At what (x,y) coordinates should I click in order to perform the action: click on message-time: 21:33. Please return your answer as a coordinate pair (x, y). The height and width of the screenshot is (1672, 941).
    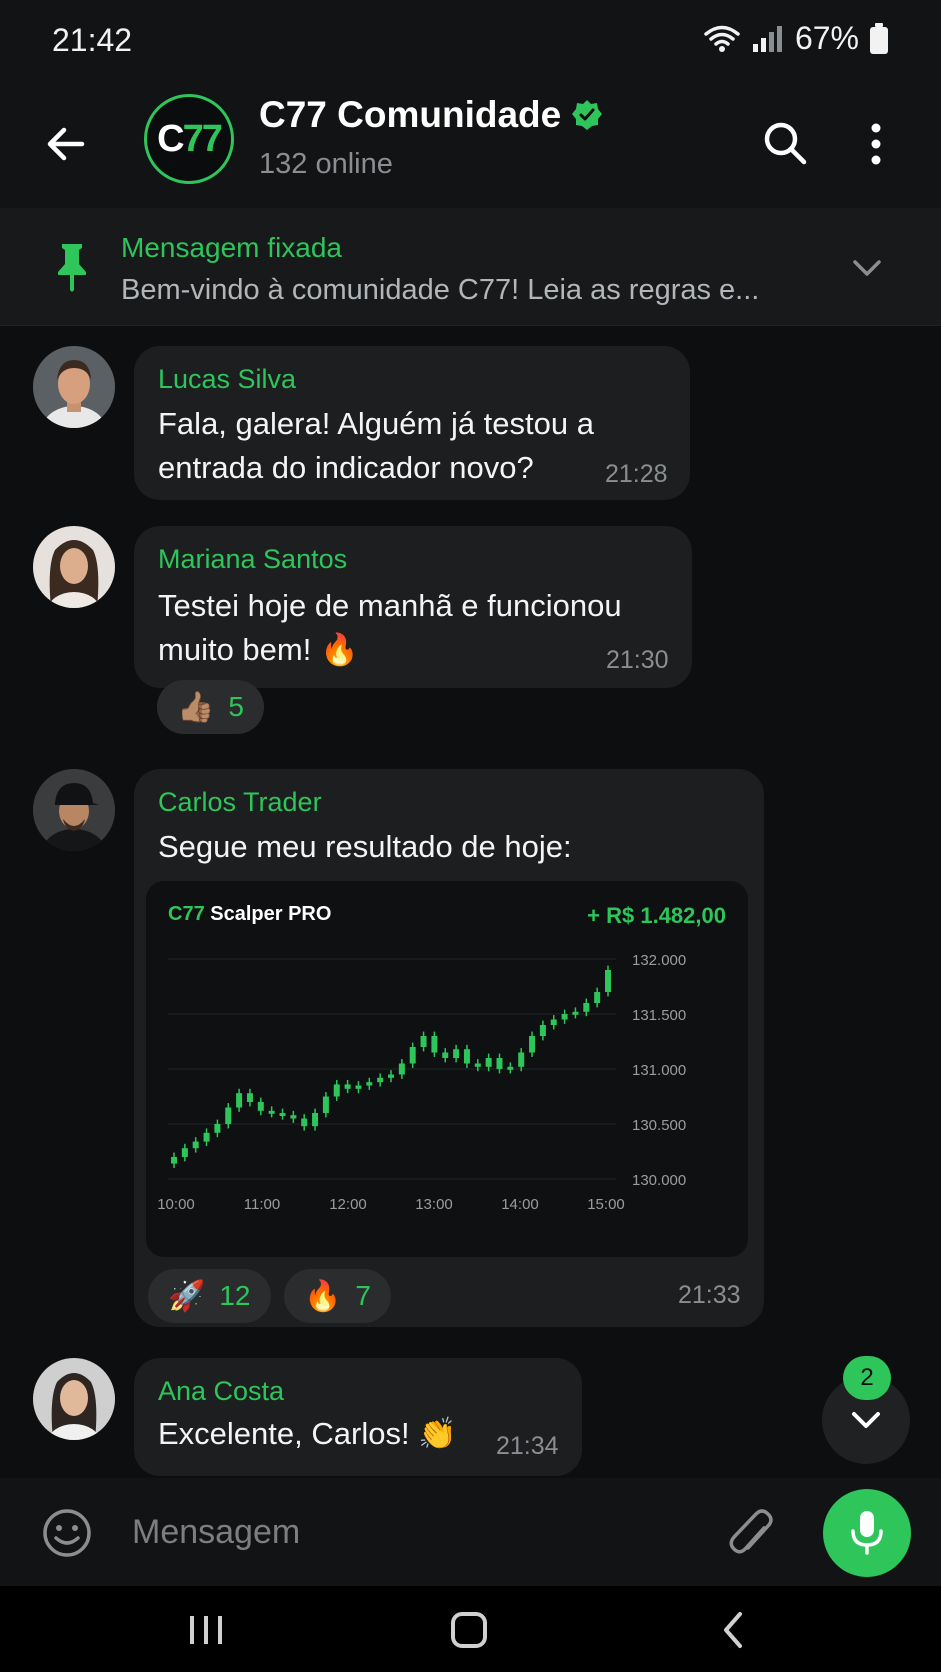
    Looking at the image, I should click on (709, 1295).